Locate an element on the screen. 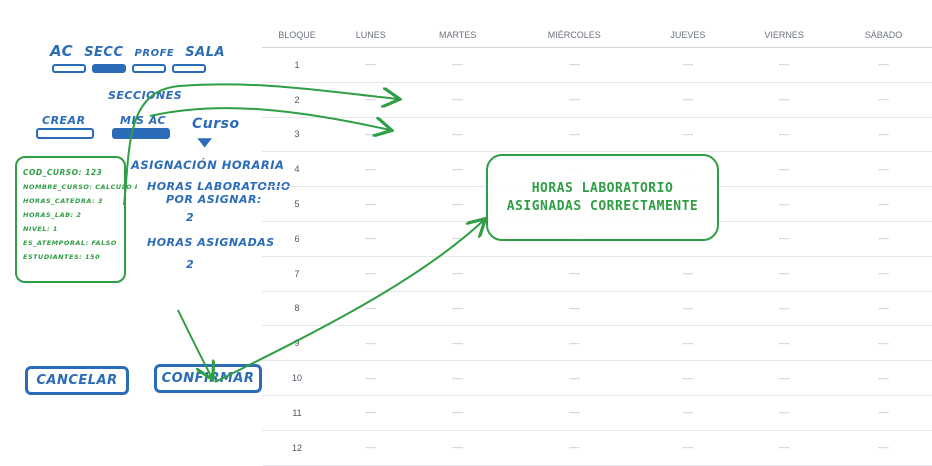 The height and width of the screenshot is (466, 932). arrow-to-row2 is located at coordinates (260, 144).